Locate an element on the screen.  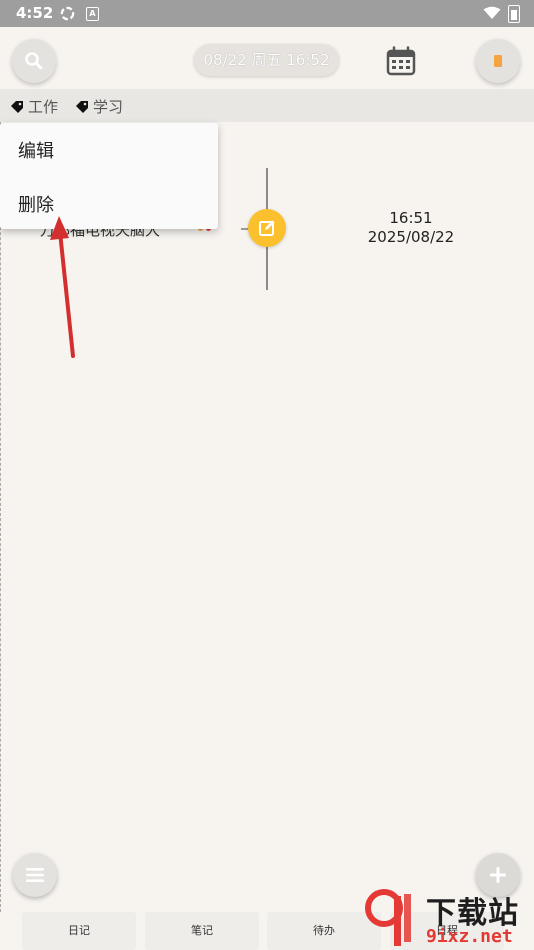
tab-notes: 笔记 is located at coordinates (202, 931).